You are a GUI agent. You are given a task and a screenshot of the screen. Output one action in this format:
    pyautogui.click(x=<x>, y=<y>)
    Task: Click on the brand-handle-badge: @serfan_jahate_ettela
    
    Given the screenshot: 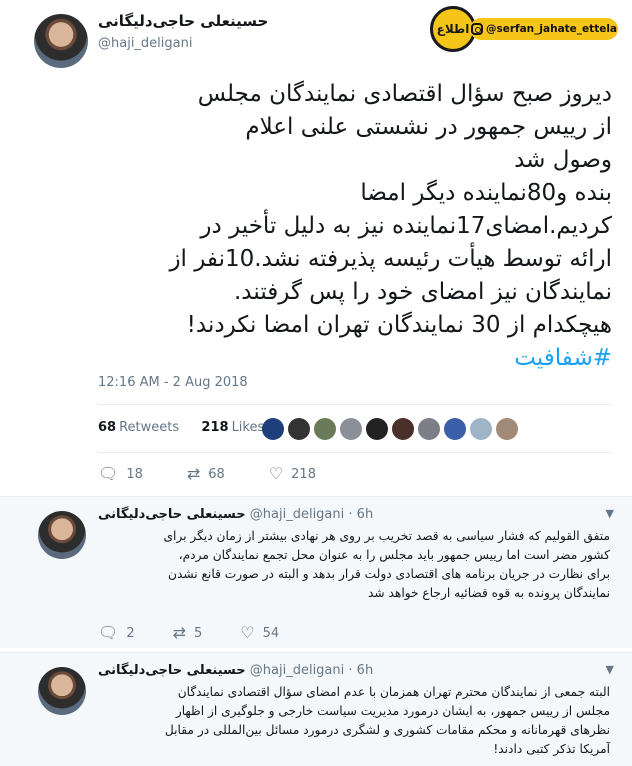 What is the action you would take?
    pyautogui.click(x=544, y=29)
    